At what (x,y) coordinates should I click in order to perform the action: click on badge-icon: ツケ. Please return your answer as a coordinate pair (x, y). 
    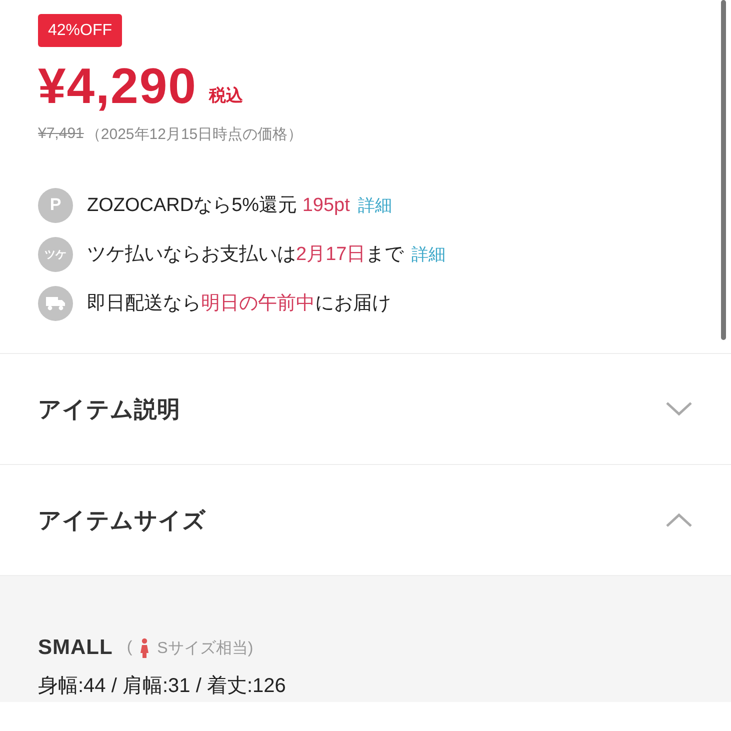
    Looking at the image, I should click on (55, 254).